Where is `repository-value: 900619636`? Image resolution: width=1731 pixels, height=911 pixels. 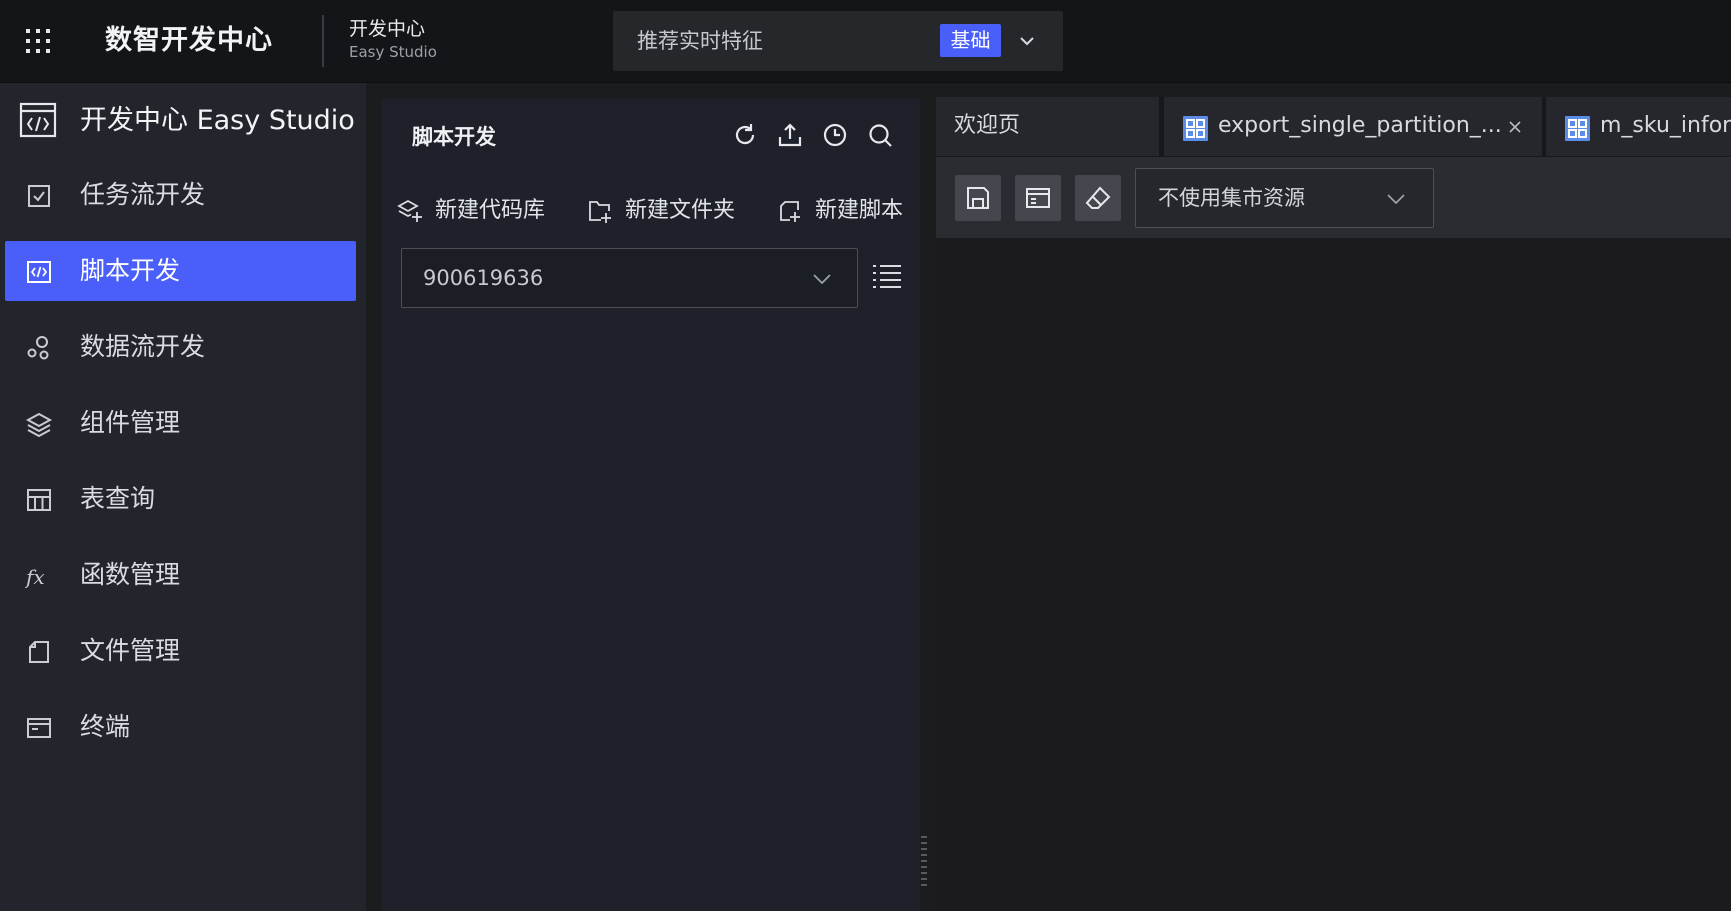 repository-value: 900619636 is located at coordinates (483, 278).